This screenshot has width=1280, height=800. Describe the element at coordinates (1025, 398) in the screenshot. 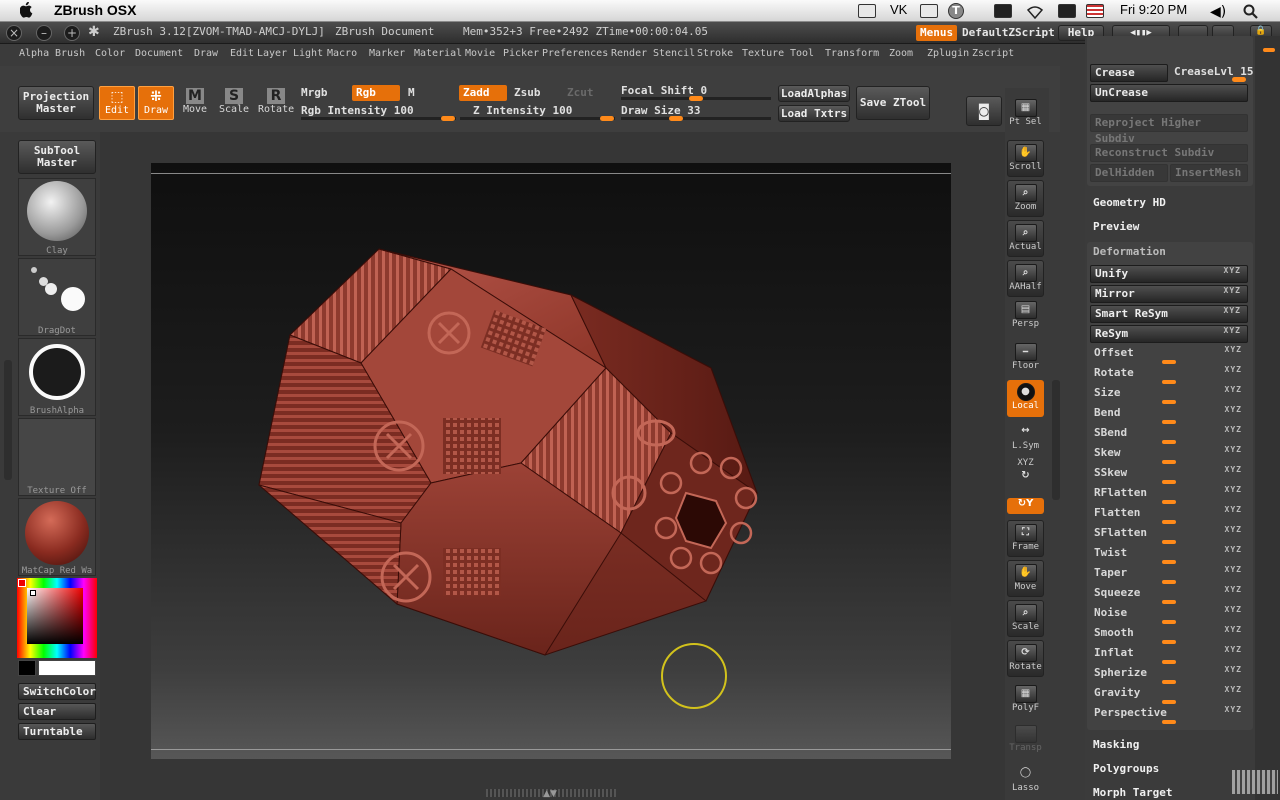

I see `local-button: ● Local` at that location.